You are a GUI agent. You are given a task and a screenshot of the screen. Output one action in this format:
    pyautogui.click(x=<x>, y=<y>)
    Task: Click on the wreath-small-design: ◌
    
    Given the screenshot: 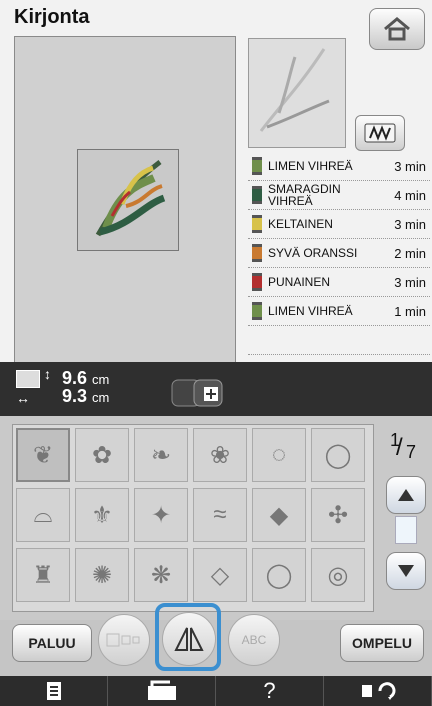 What is the action you would take?
    pyautogui.click(x=279, y=455)
    